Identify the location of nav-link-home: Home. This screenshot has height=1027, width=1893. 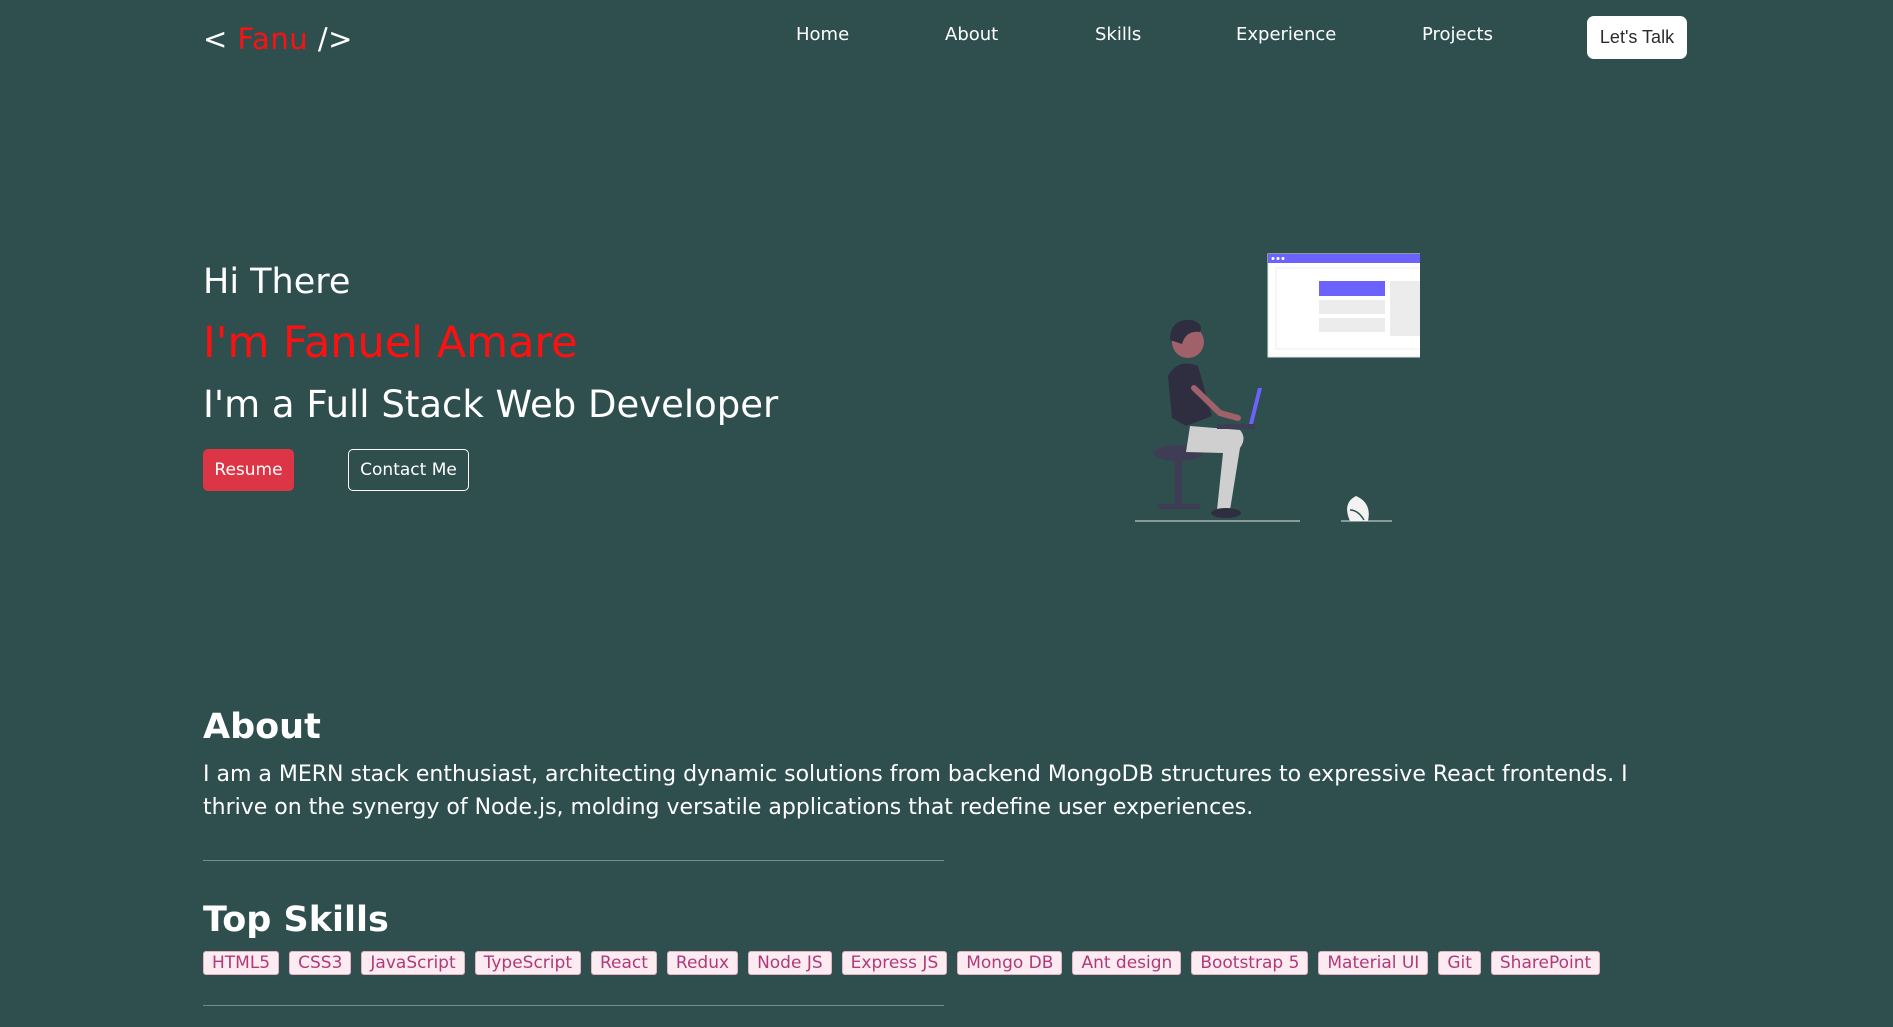
(822, 34).